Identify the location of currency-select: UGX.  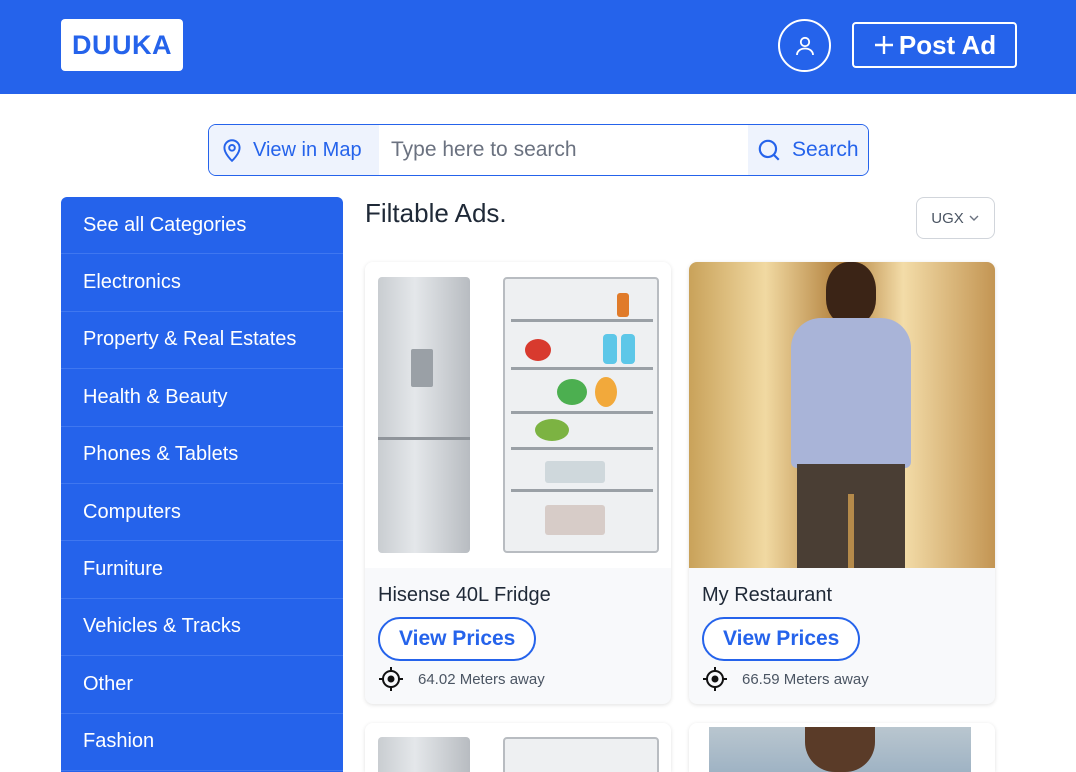
(955, 218).